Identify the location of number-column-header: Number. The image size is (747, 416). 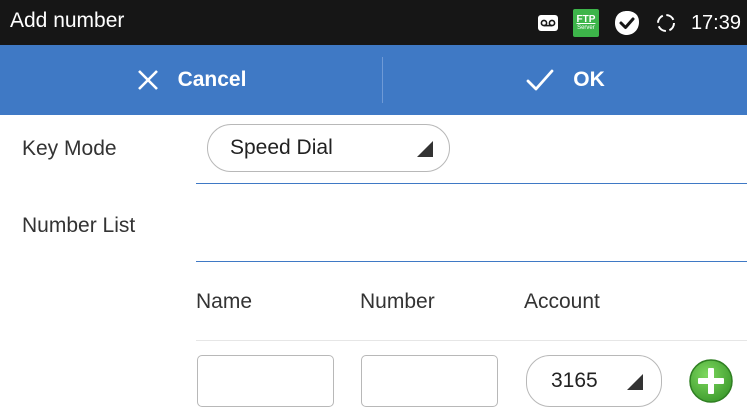
(397, 301).